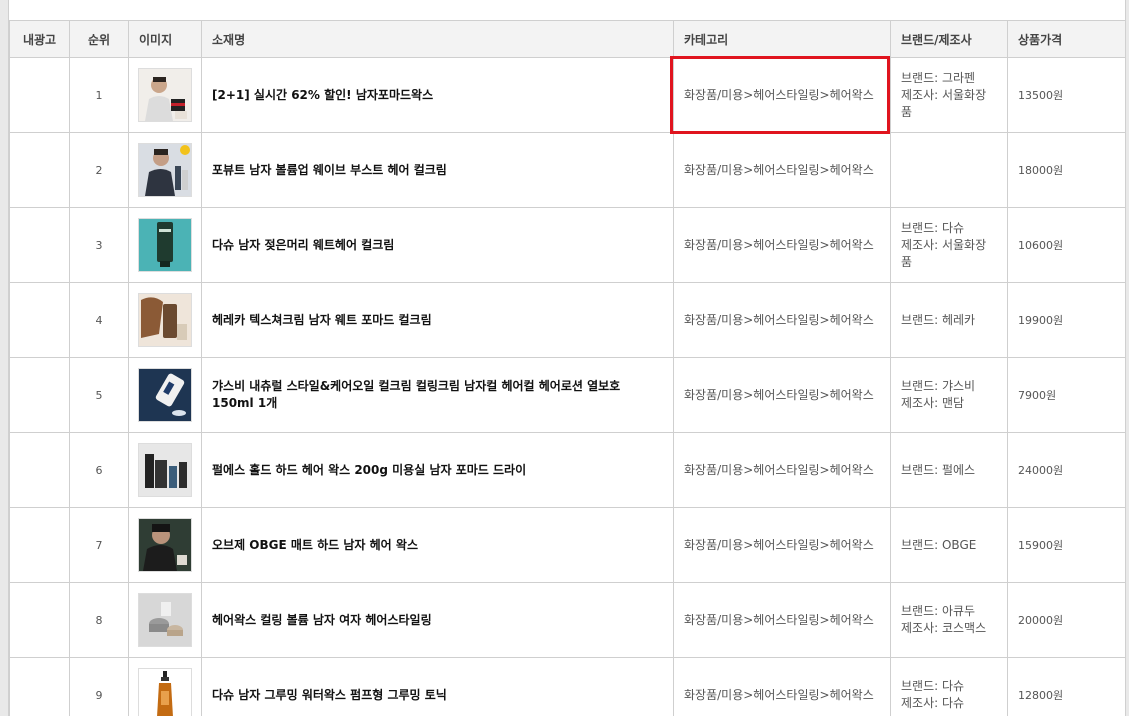 This screenshot has height=716, width=1129. What do you see at coordinates (938, 469) in the screenshot?
I see `brand-text: 브랜드: 펄에스` at bounding box center [938, 469].